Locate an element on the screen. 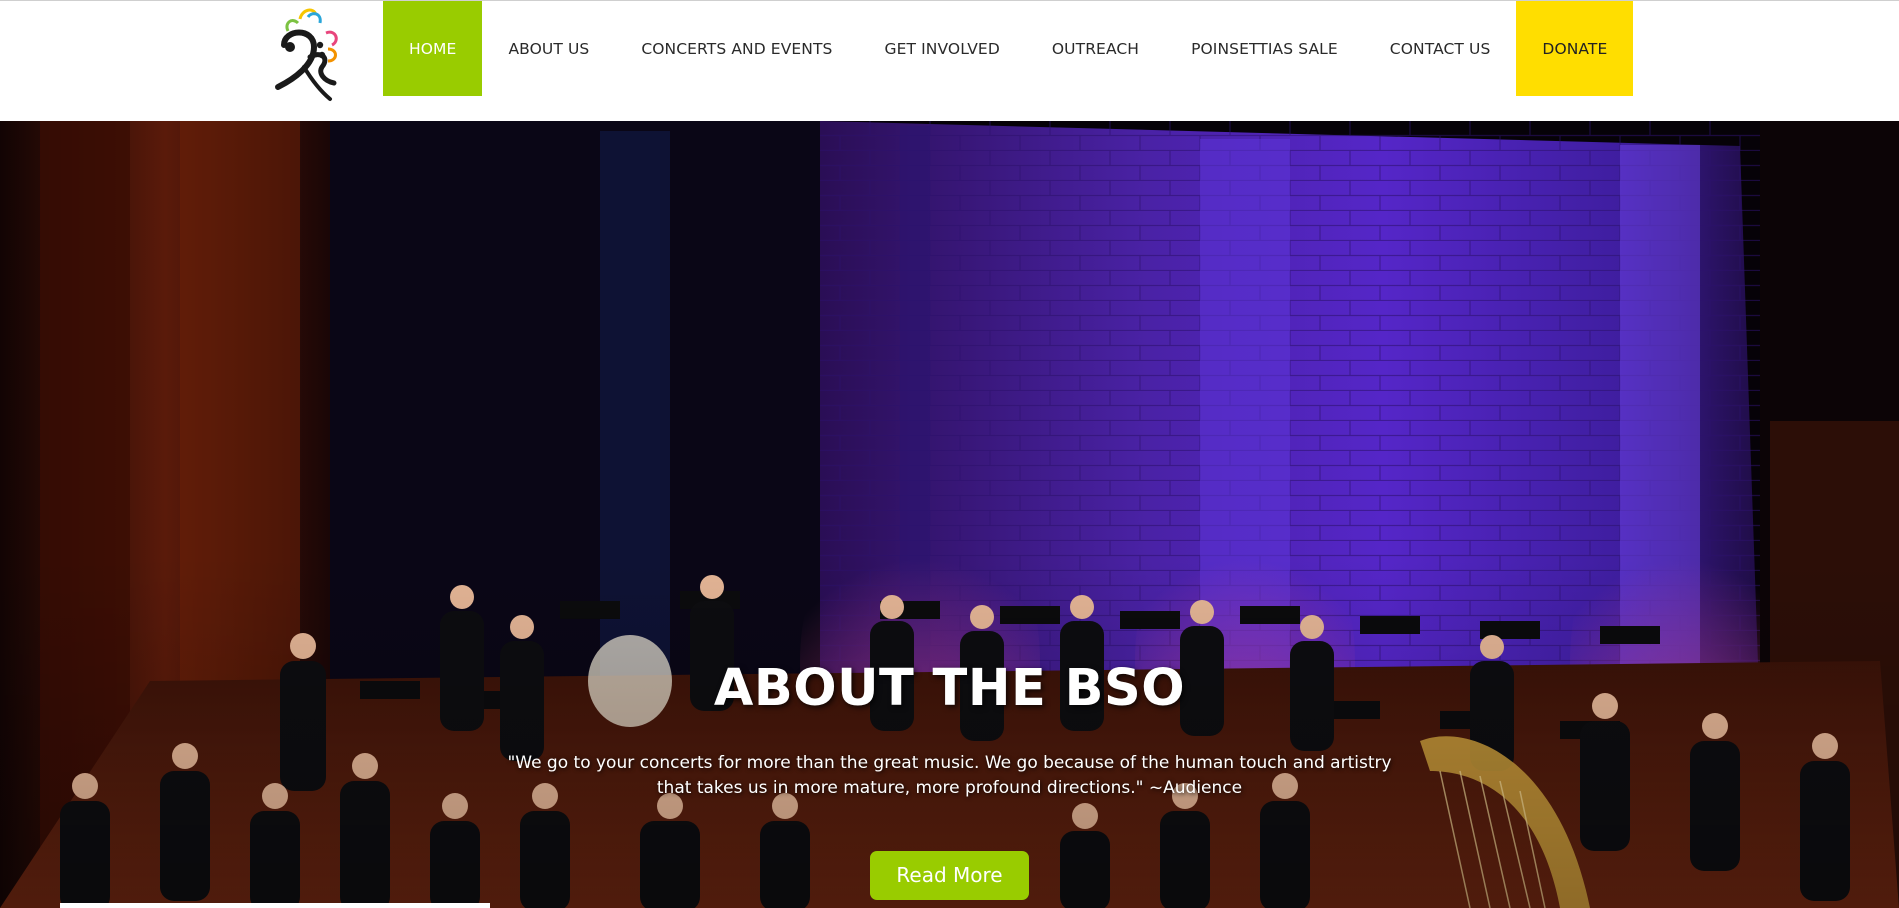 The width and height of the screenshot is (1899, 908). nav-about-us: ABOUT US is located at coordinates (548, 48).